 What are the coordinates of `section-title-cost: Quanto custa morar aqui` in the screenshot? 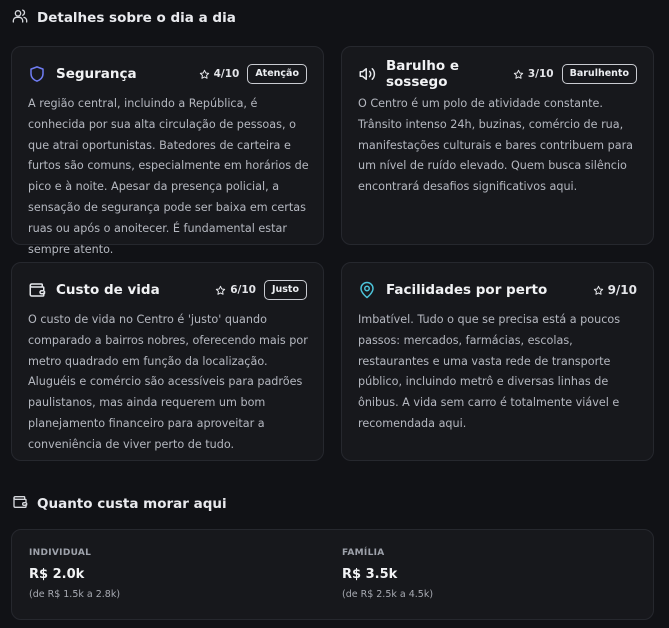 It's located at (132, 504).